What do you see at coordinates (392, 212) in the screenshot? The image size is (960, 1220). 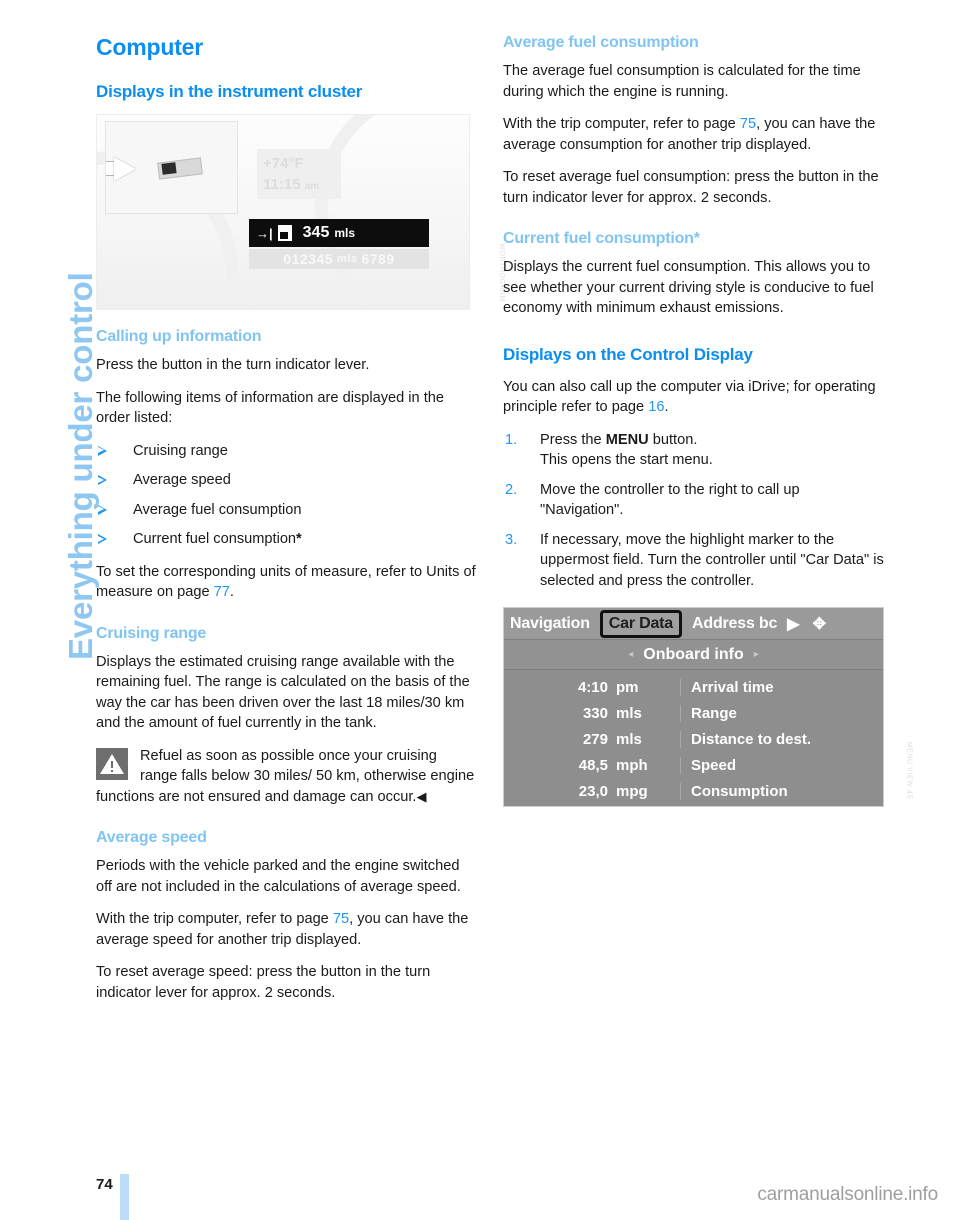 I see `speedometer-dial-graphic` at bounding box center [392, 212].